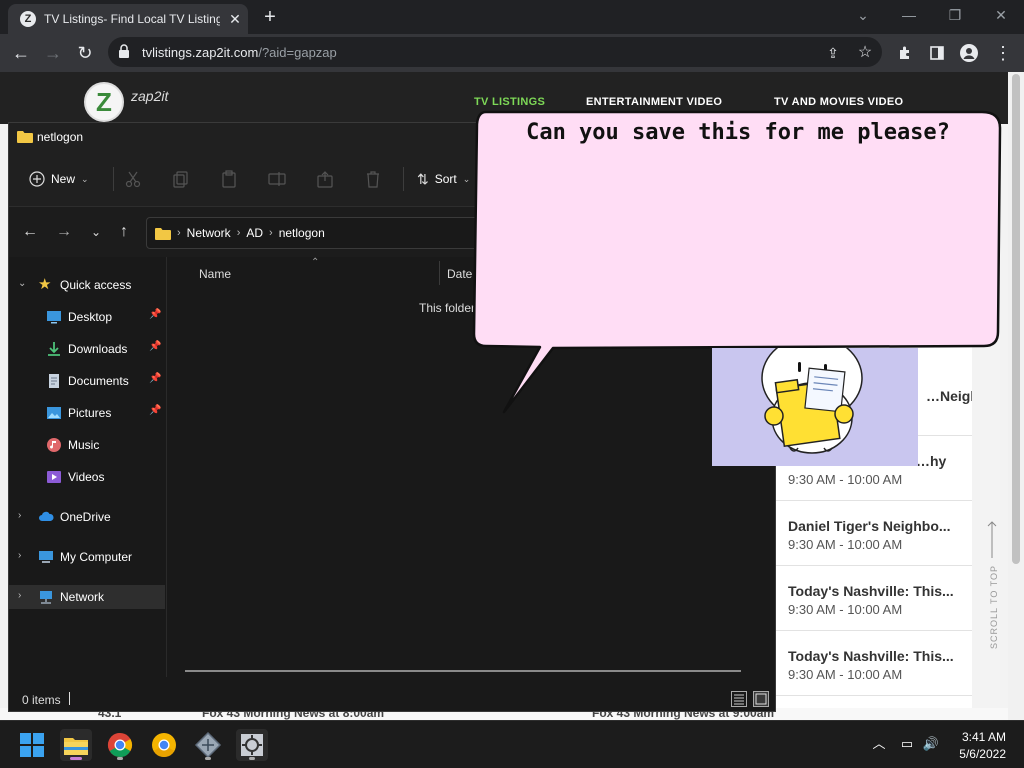 Image resolution: width=1024 pixels, height=768 pixels. Describe the element at coordinates (270, 18) in the screenshot. I see `new-tab-button: +` at that location.